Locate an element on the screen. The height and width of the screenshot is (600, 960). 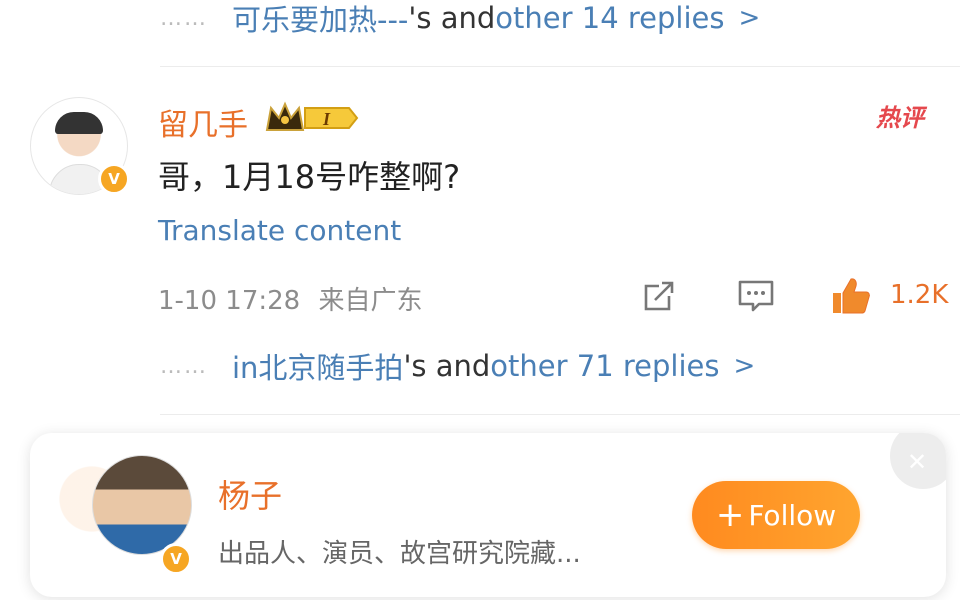
commenter-username: 留几手 is located at coordinates (203, 122).